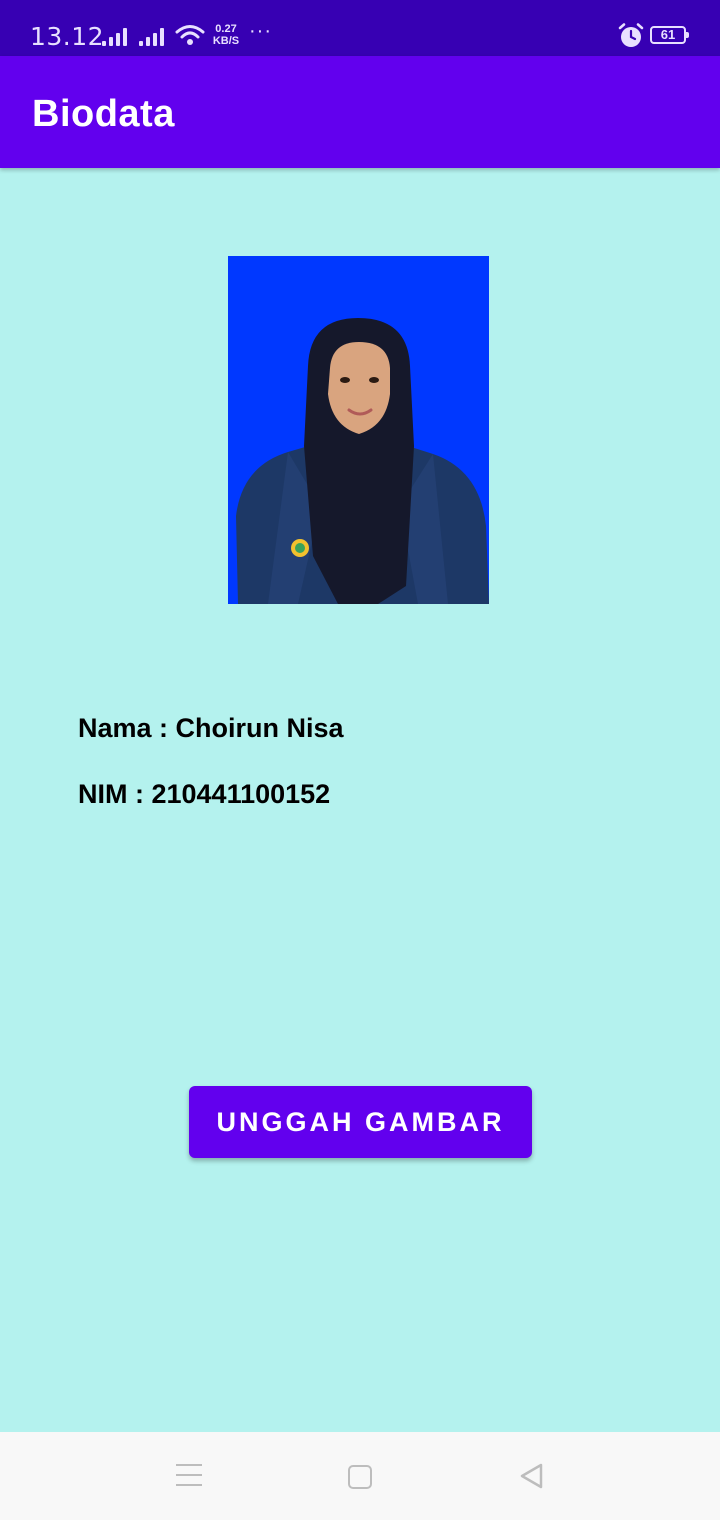 The height and width of the screenshot is (1520, 720). I want to click on menu-icon, so click(189, 1475).